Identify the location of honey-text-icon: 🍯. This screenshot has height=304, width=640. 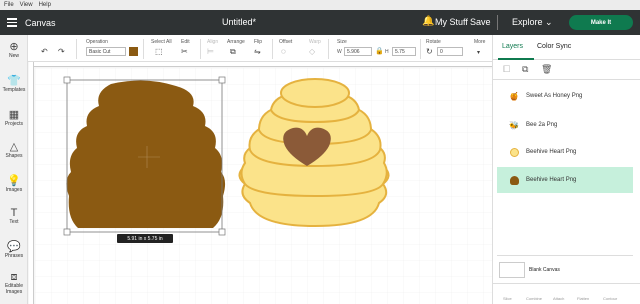
(514, 96).